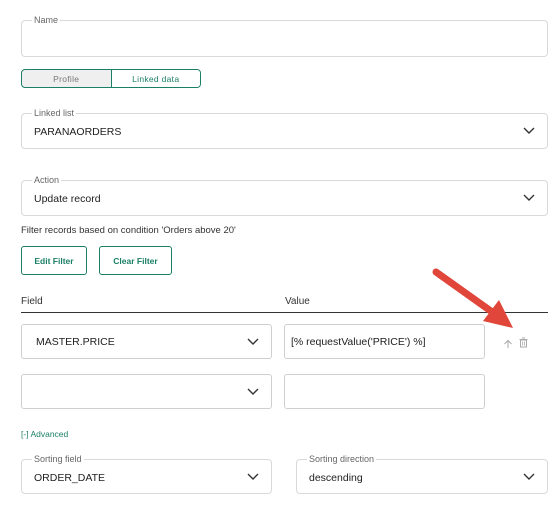 The height and width of the screenshot is (513, 560). What do you see at coordinates (66, 78) in the screenshot?
I see `tab-profile: Profile` at bounding box center [66, 78].